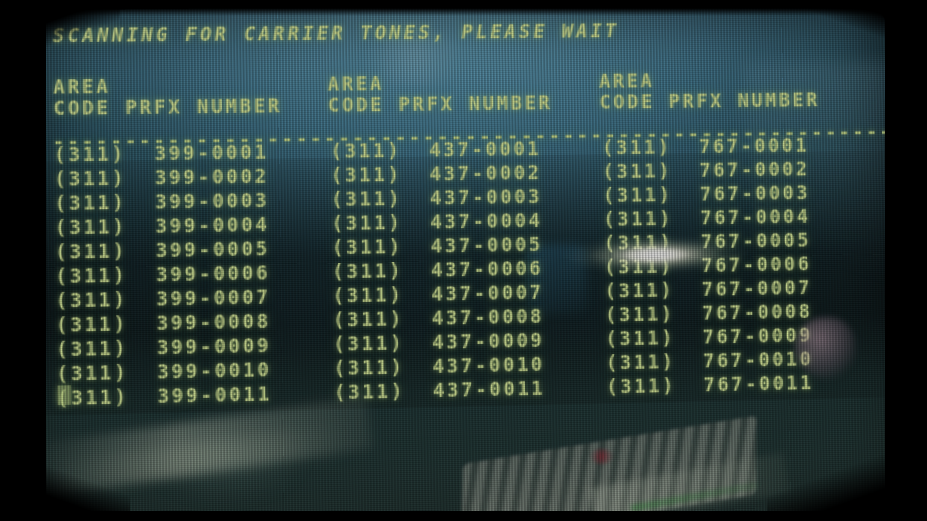 The width and height of the screenshot is (927, 521). Describe the element at coordinates (708, 265) in the screenshot. I see `phone-number-cell: (311) 767-0006` at that location.